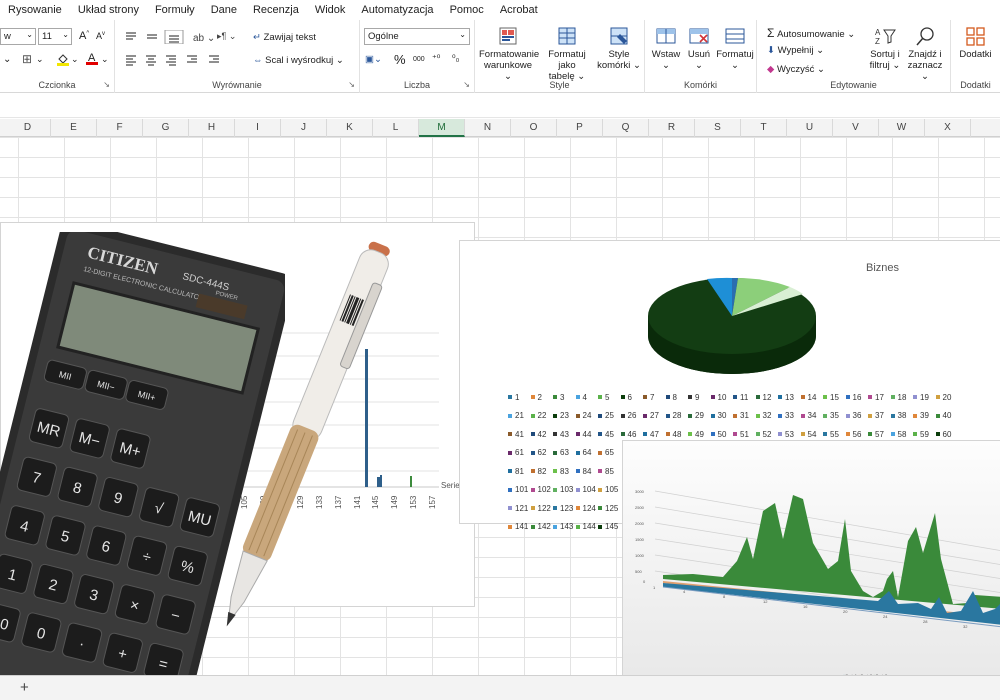  Describe the element at coordinates (699, 415) in the screenshot. I see `pie-legend-item: 29` at that location.